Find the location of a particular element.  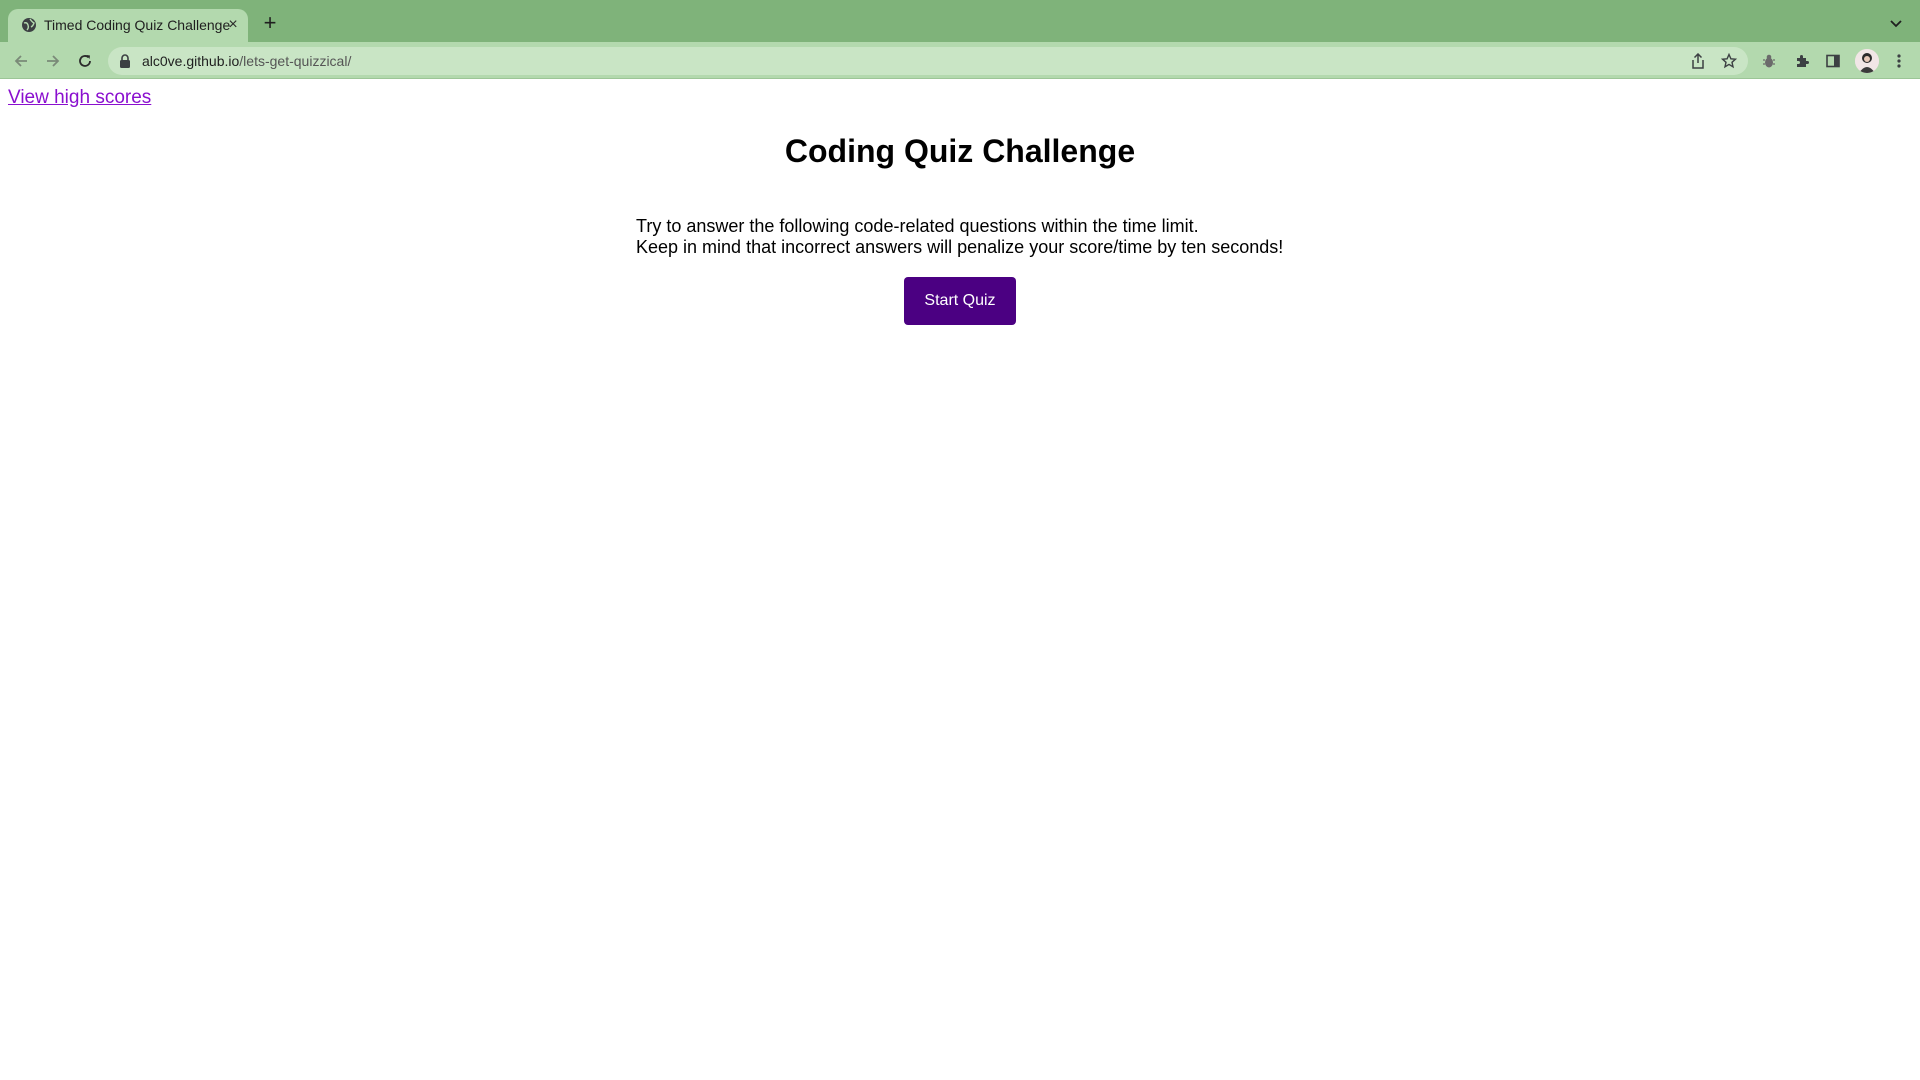

extensions-icon is located at coordinates (1802, 61).